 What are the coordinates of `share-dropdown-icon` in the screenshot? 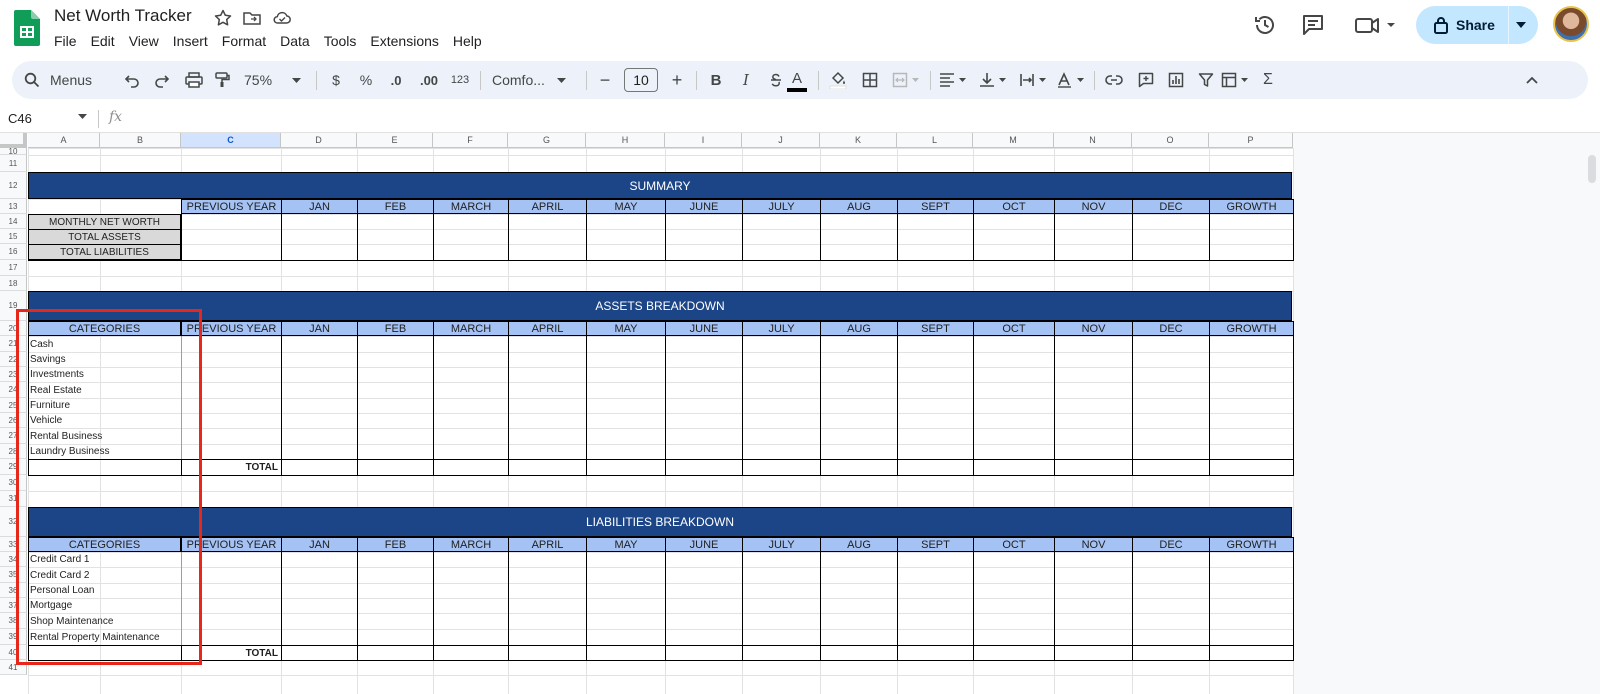 It's located at (1521, 25).